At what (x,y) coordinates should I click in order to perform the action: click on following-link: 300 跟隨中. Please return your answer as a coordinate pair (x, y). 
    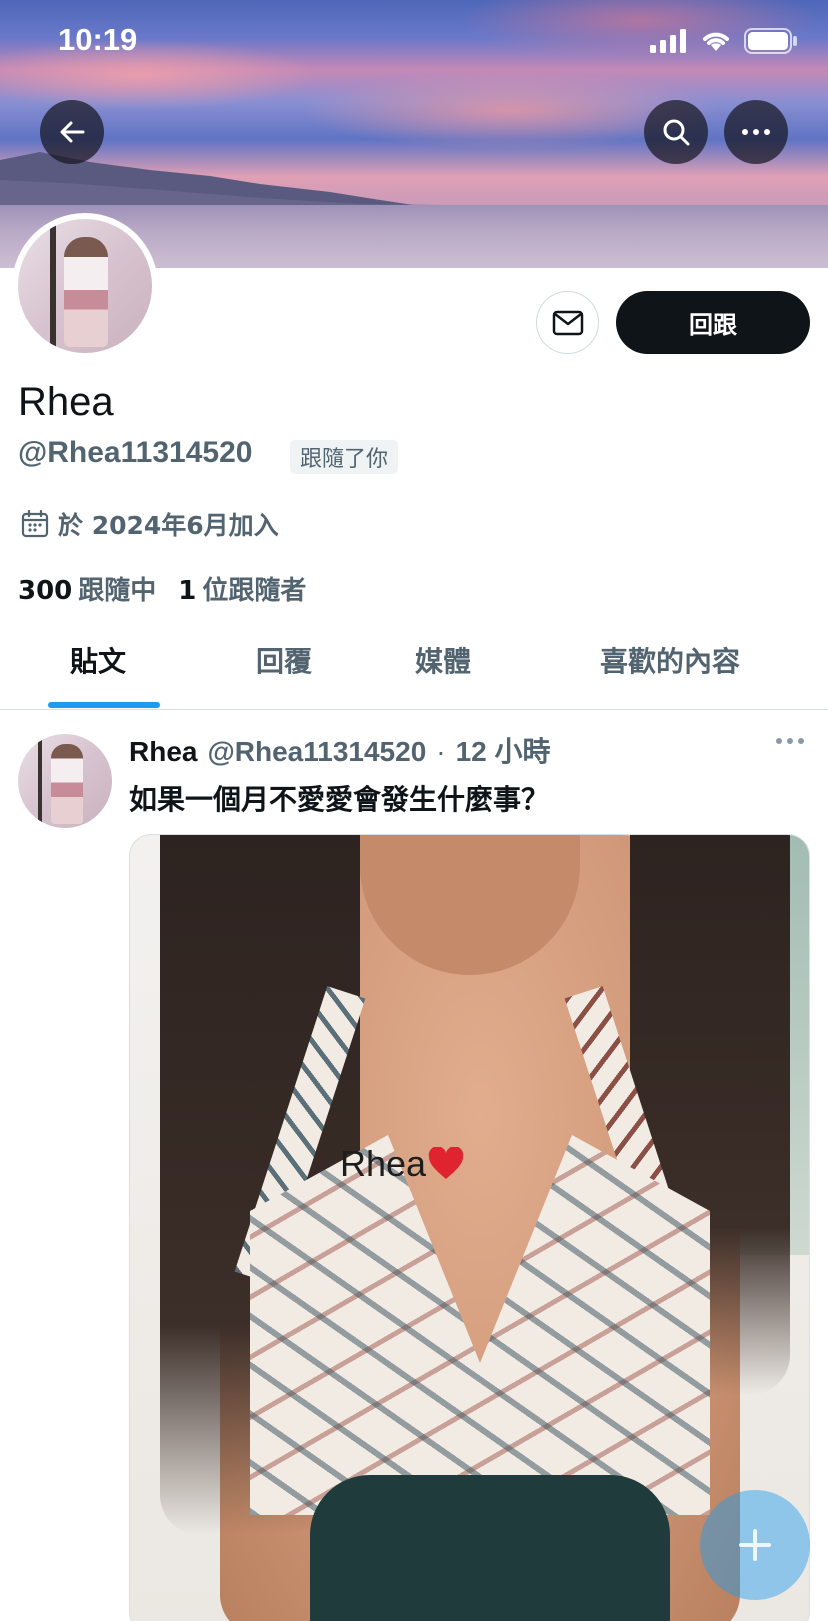
    Looking at the image, I should click on (87, 588).